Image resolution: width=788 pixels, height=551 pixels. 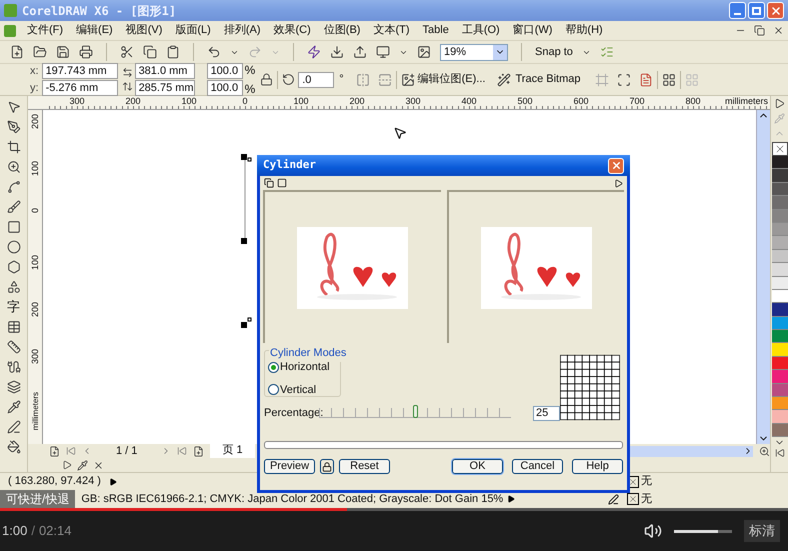 What do you see at coordinates (703, 531) in the screenshot?
I see `volume-slider` at bounding box center [703, 531].